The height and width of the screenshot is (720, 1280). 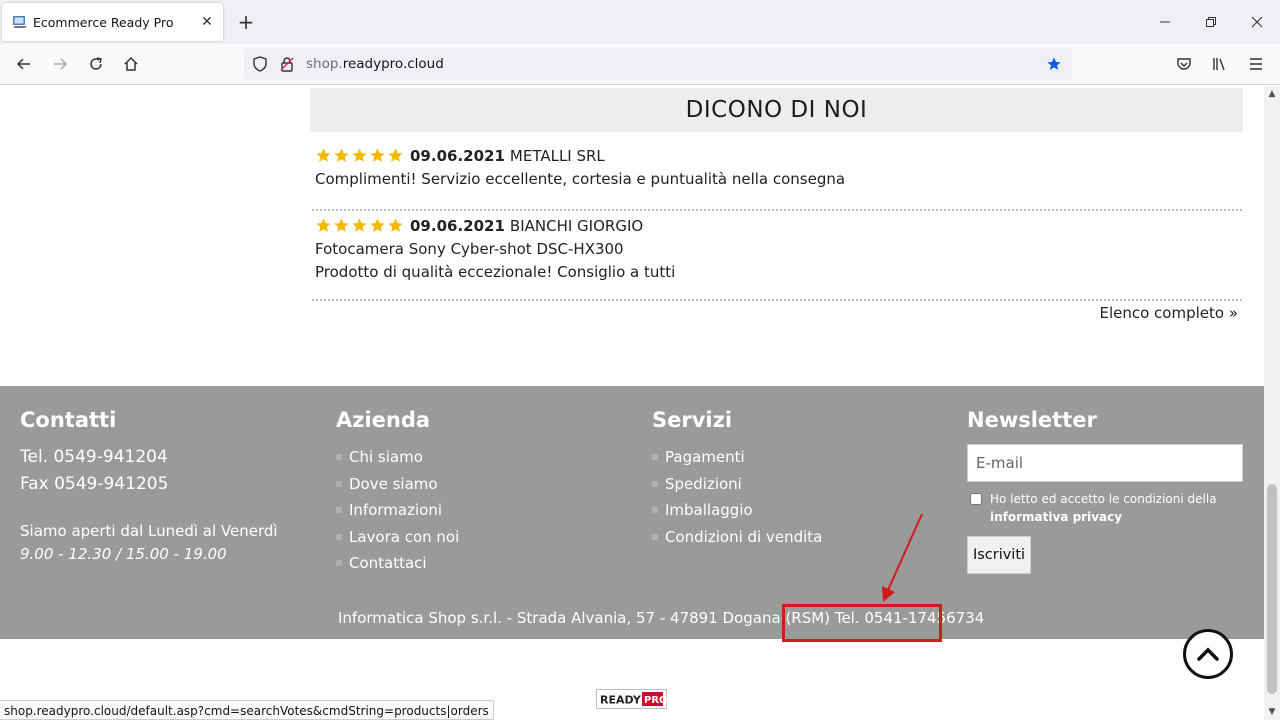 I want to click on footer-link-lavora-con-noi: Lavora con noi, so click(x=397, y=537).